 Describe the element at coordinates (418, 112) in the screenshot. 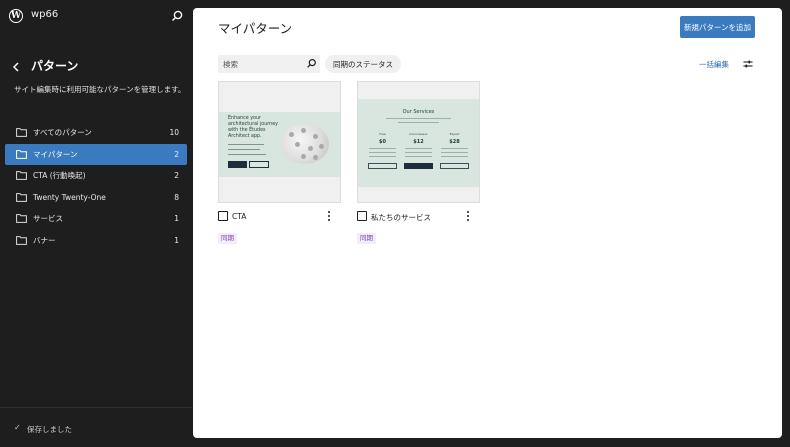

I see `preview-heading: Our Services` at that location.